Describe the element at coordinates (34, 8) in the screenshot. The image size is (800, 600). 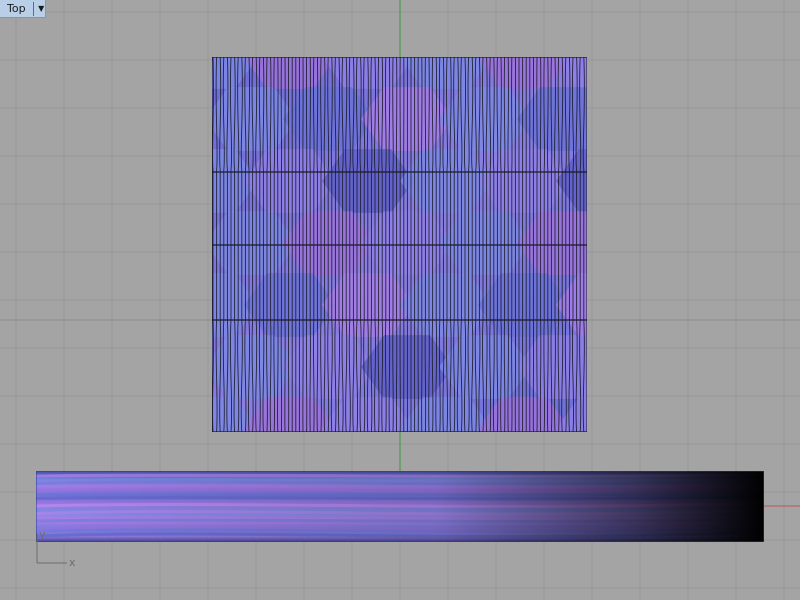
I see `tab-separator` at that location.